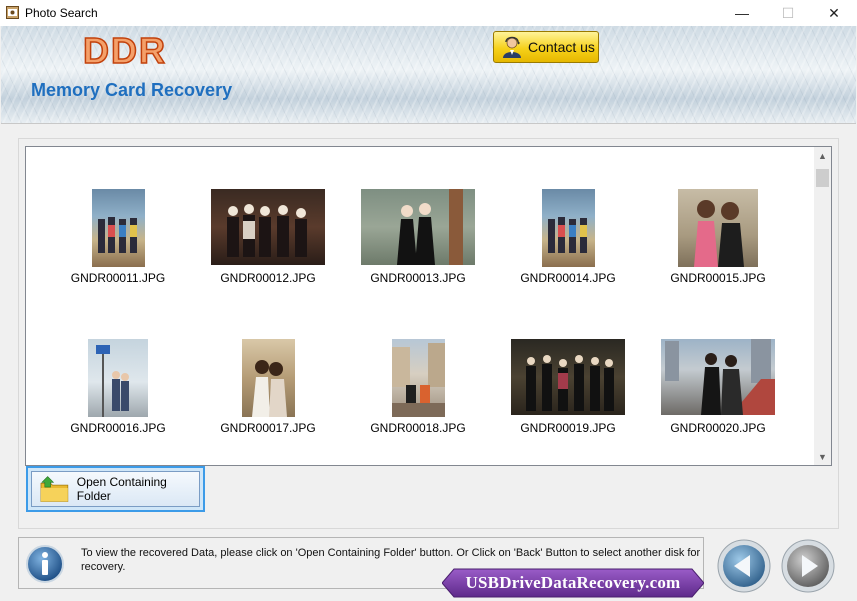  Describe the element at coordinates (718, 278) in the screenshot. I see `photo-filename: GNDR00015.JPG` at that location.